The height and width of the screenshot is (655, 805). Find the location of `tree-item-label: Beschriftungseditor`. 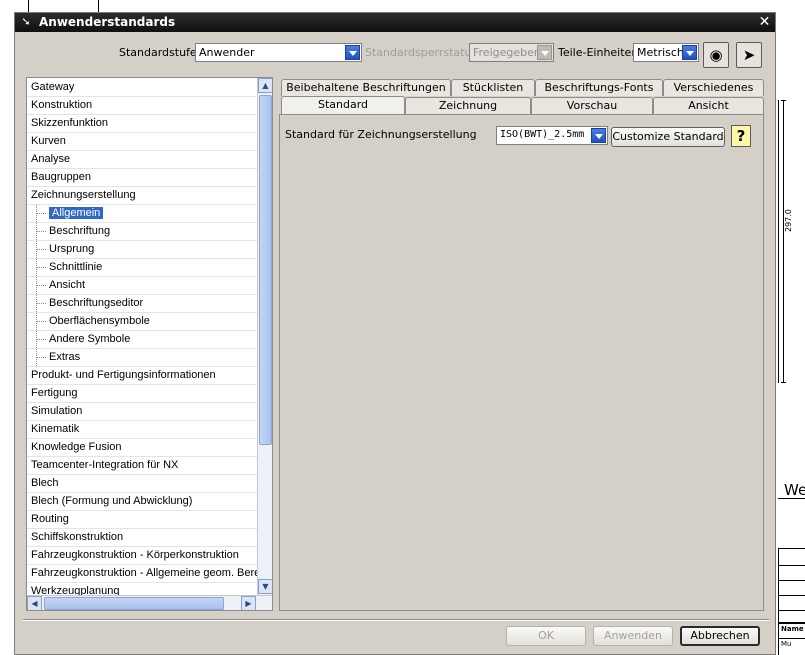

tree-item-label: Beschriftungseditor is located at coordinates (96, 303).